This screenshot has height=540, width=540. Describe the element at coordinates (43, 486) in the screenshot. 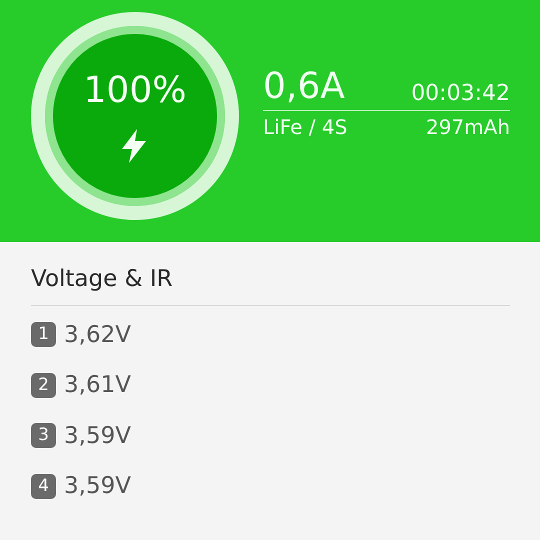

I see `cell-number: 4` at that location.